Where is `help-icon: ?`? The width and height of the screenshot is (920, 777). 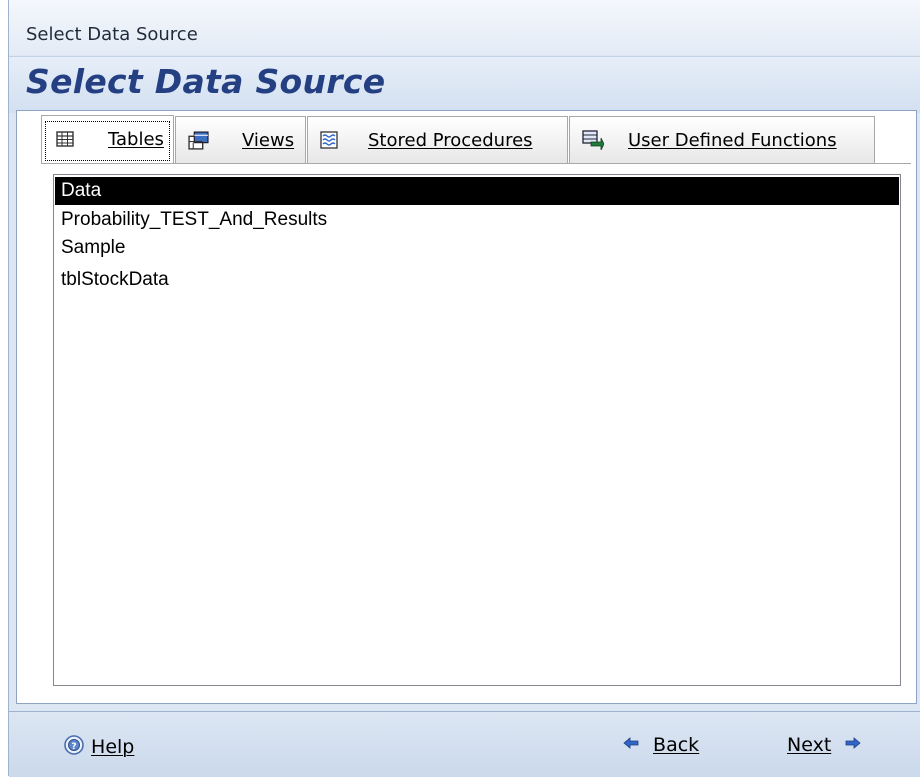
help-icon: ? is located at coordinates (74, 745).